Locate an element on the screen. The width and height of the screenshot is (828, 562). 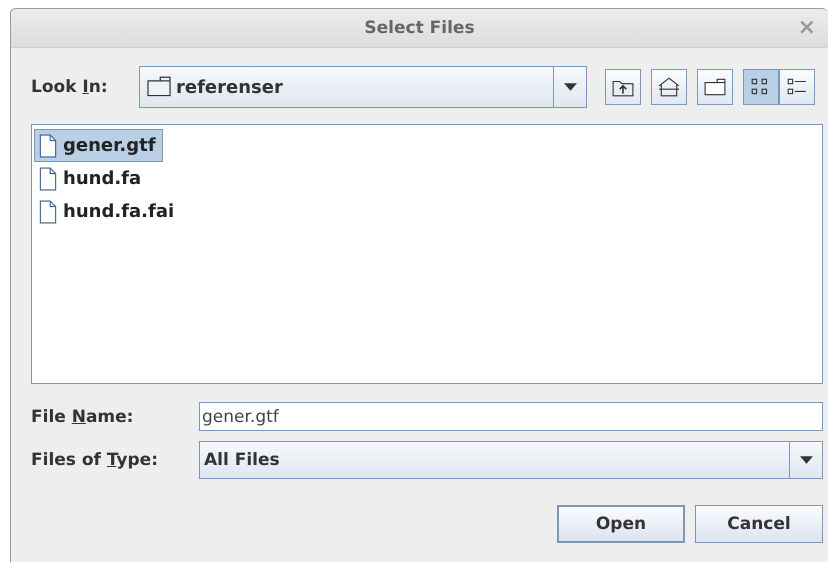
file-name-field: gener.gtf is located at coordinates (511, 416).